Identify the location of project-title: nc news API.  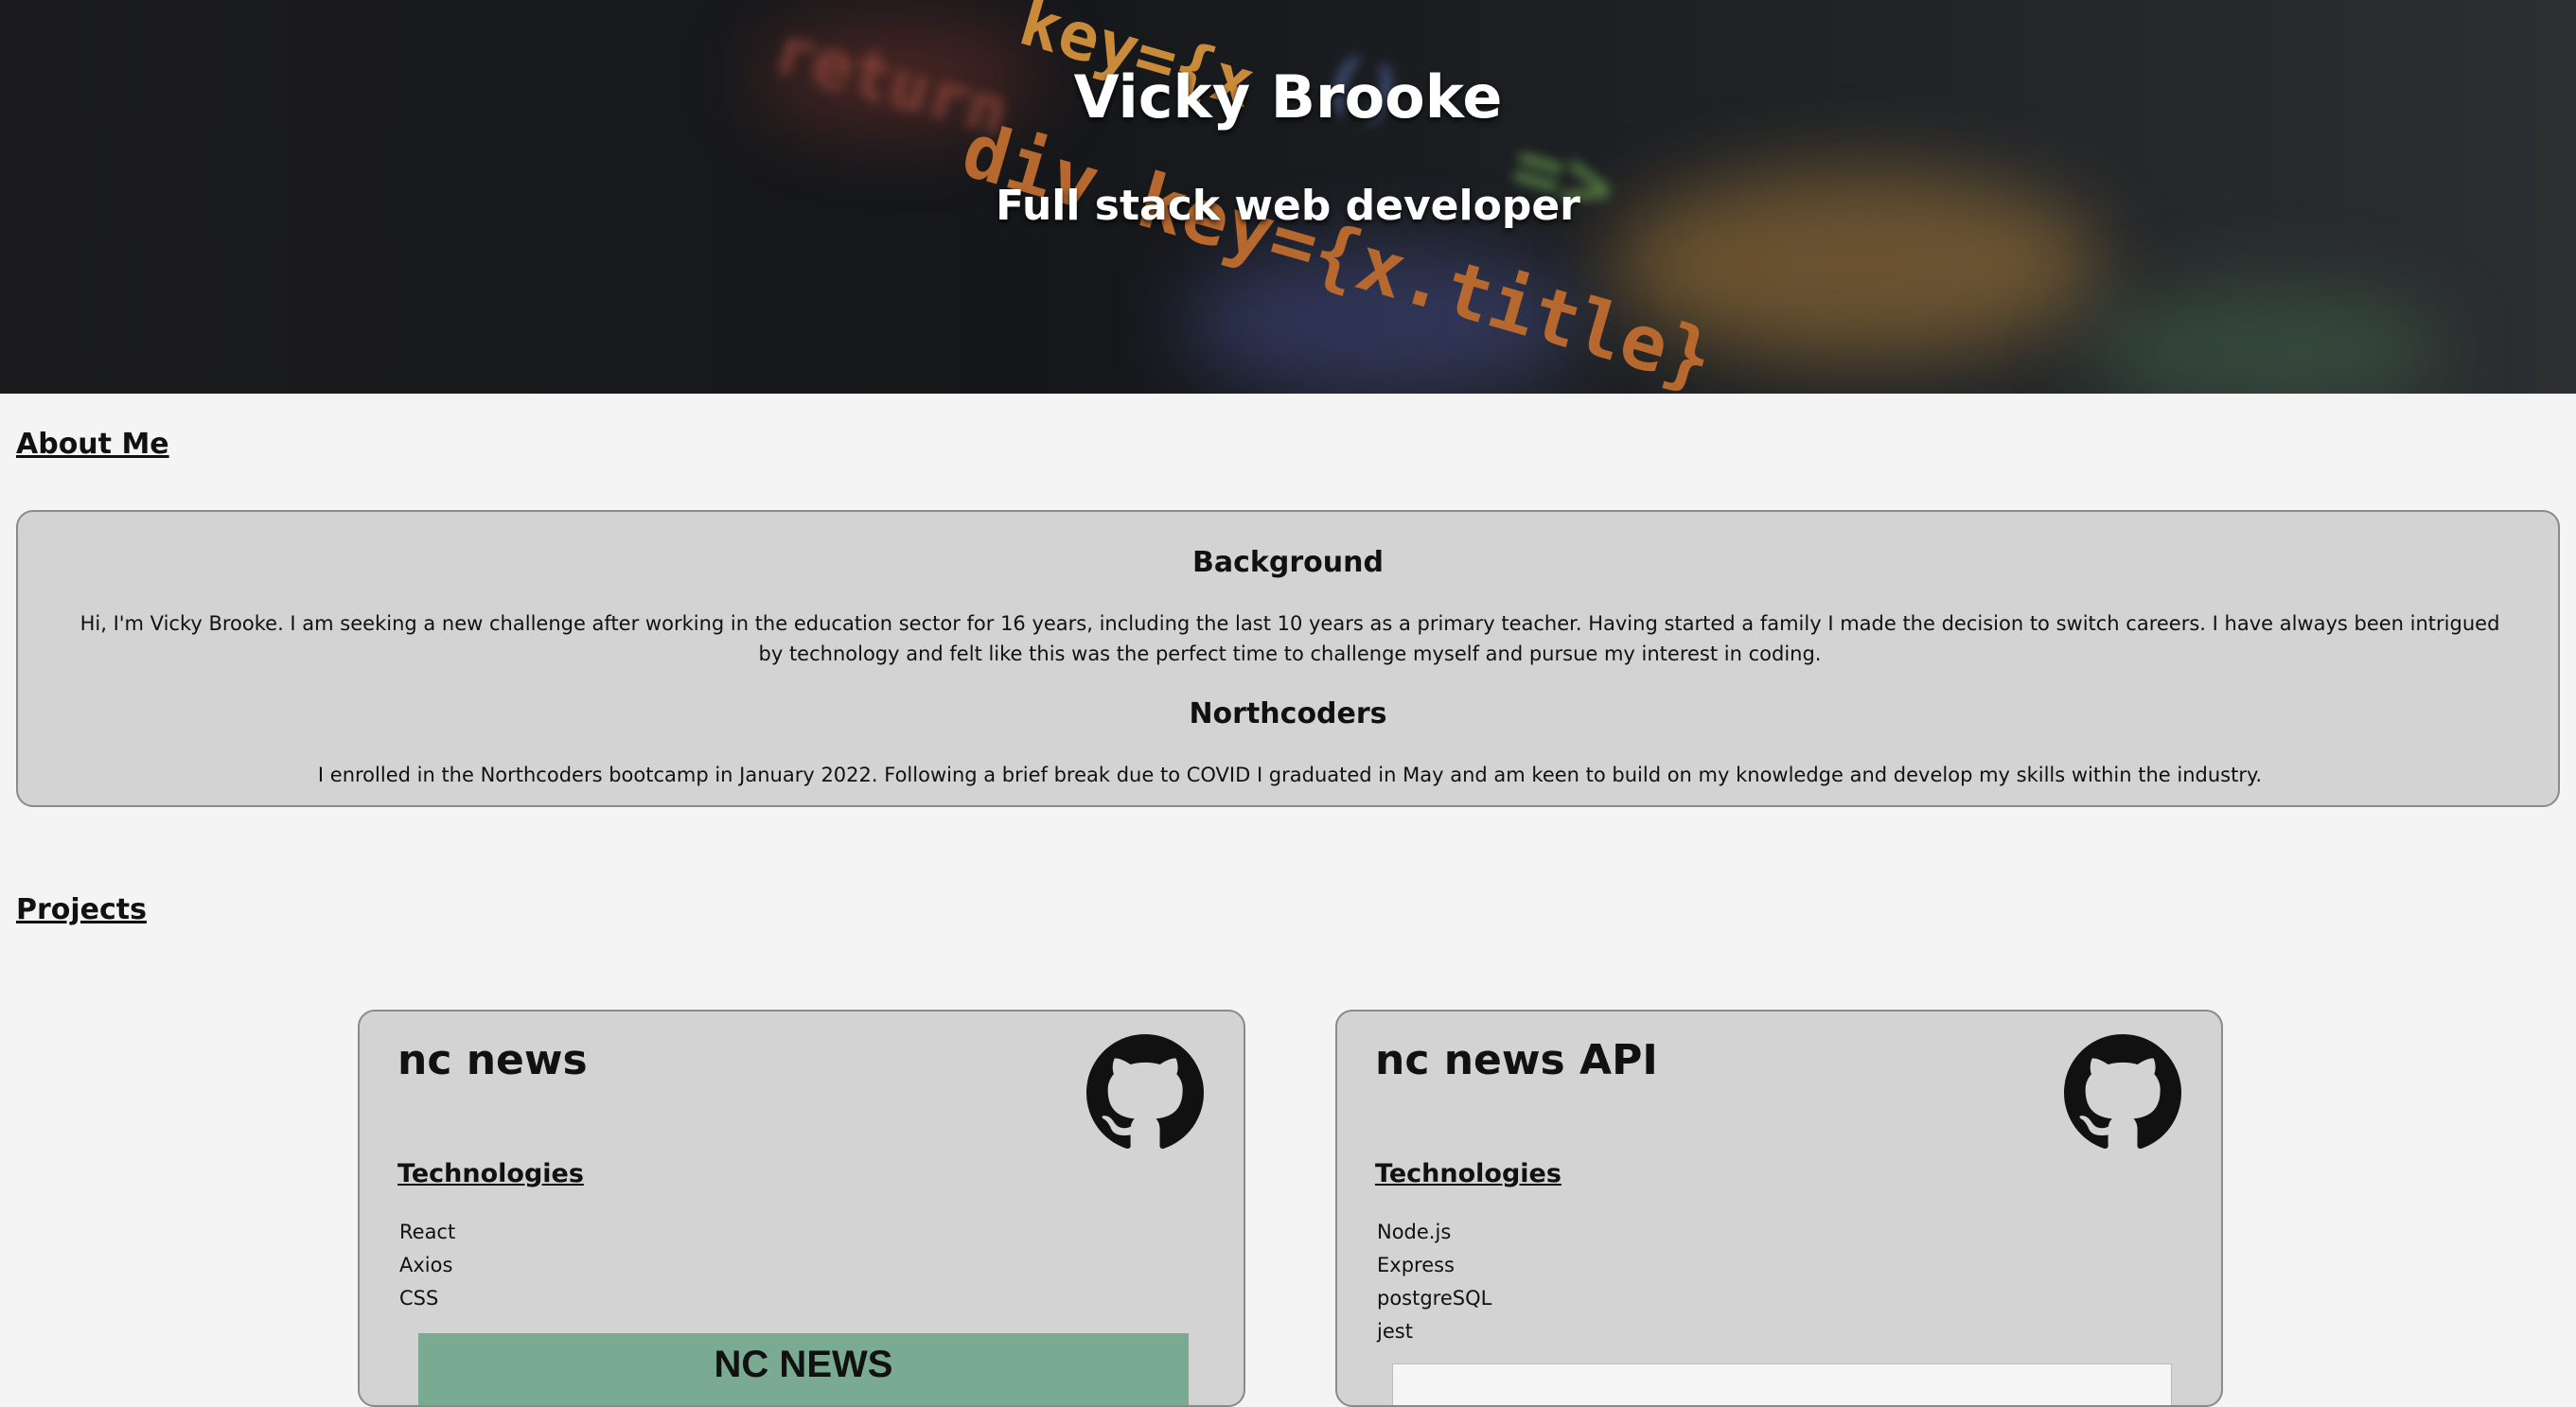
(1516, 1060).